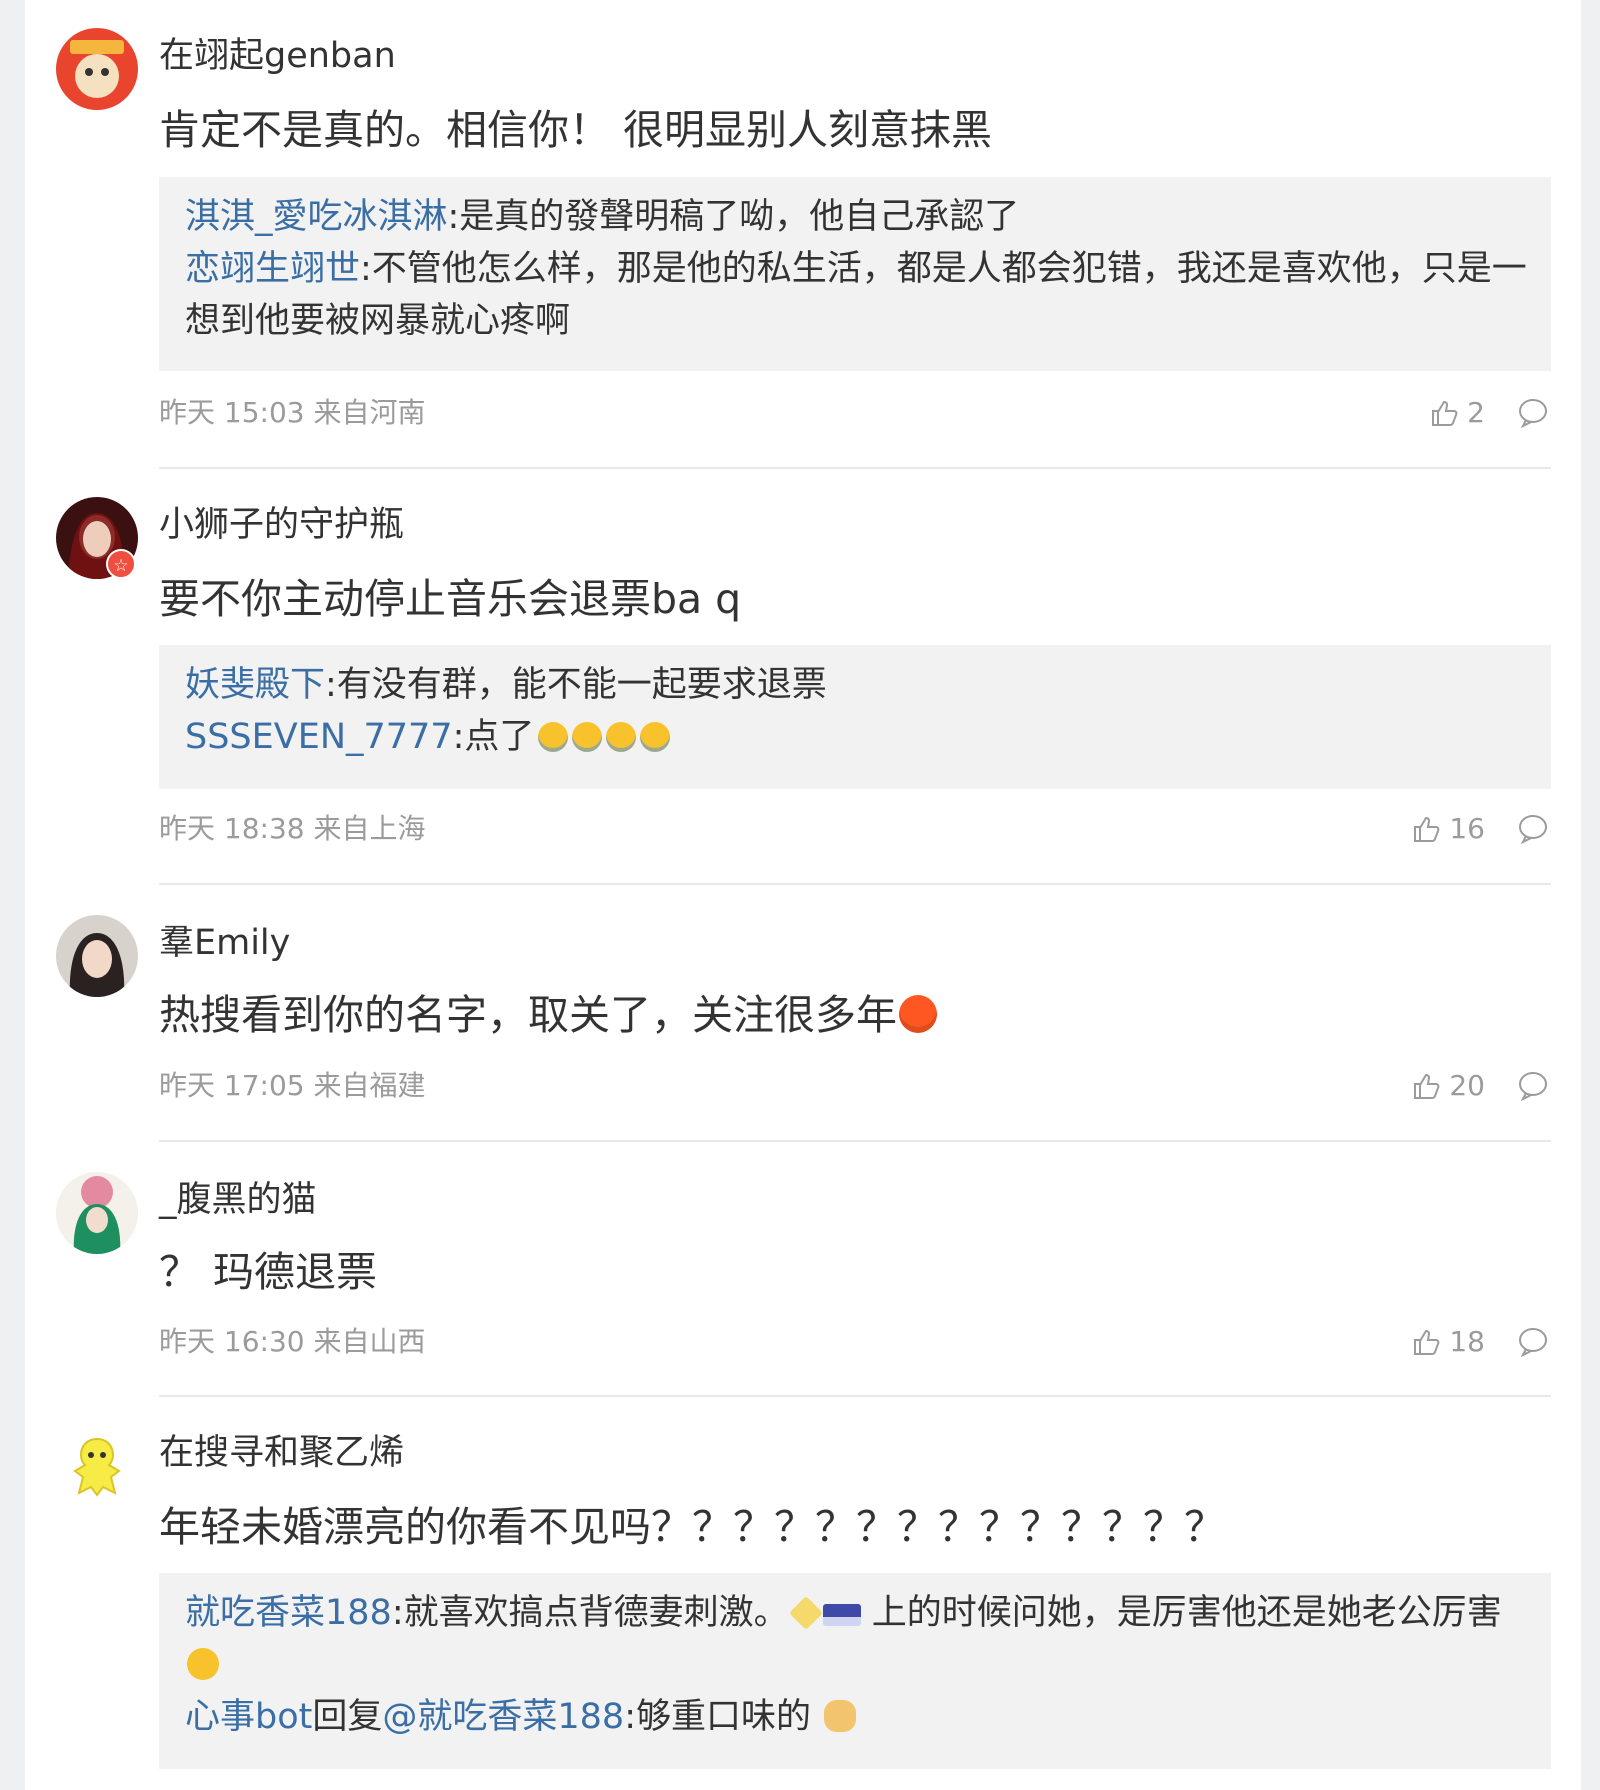  What do you see at coordinates (248, 1717) in the screenshot?
I see `reply-username: 心事bot` at bounding box center [248, 1717].